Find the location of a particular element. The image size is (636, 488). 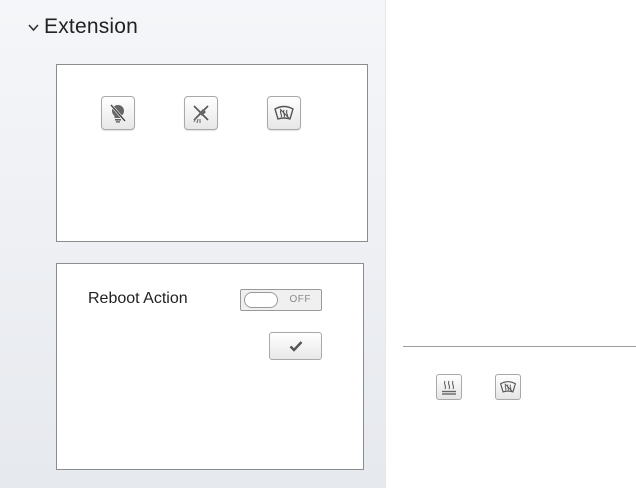

defrost-small-button is located at coordinates (508, 387).